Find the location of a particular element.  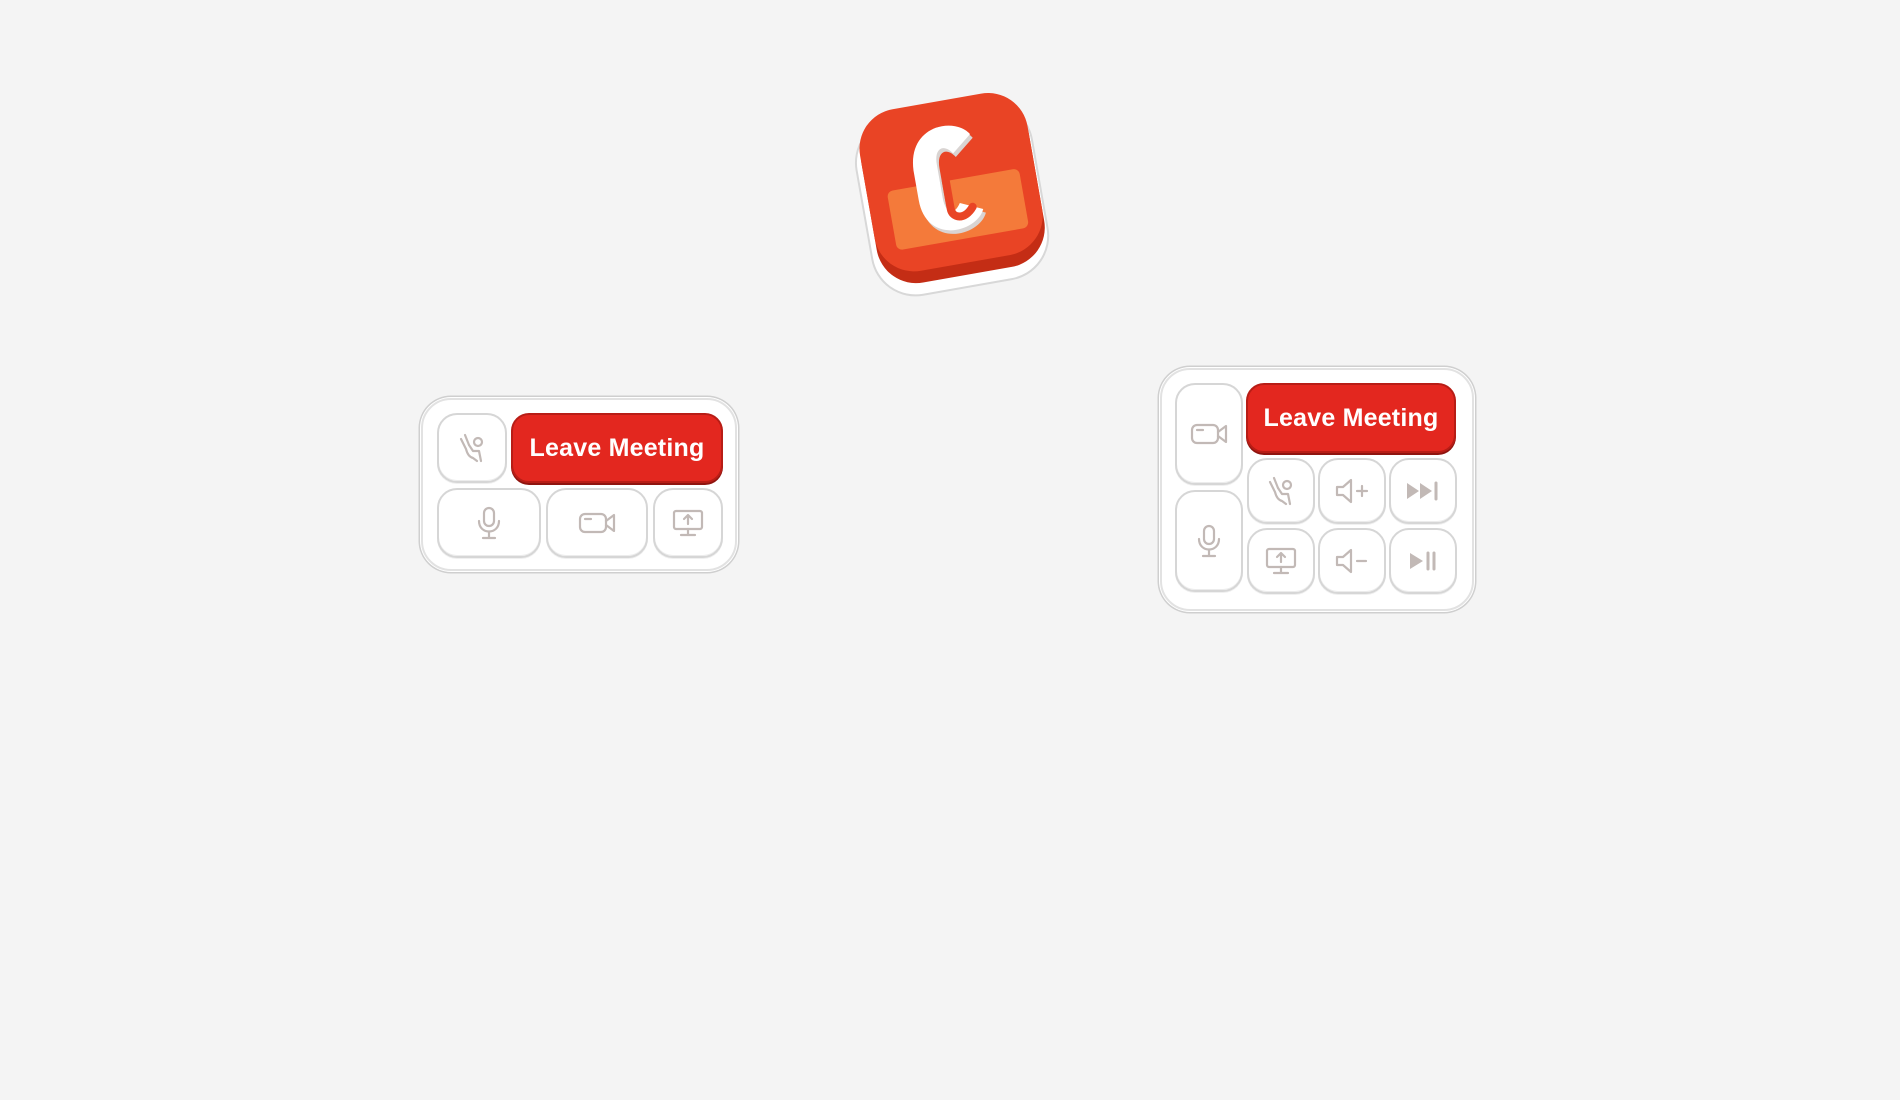

app-logo is located at coordinates (953, 193).